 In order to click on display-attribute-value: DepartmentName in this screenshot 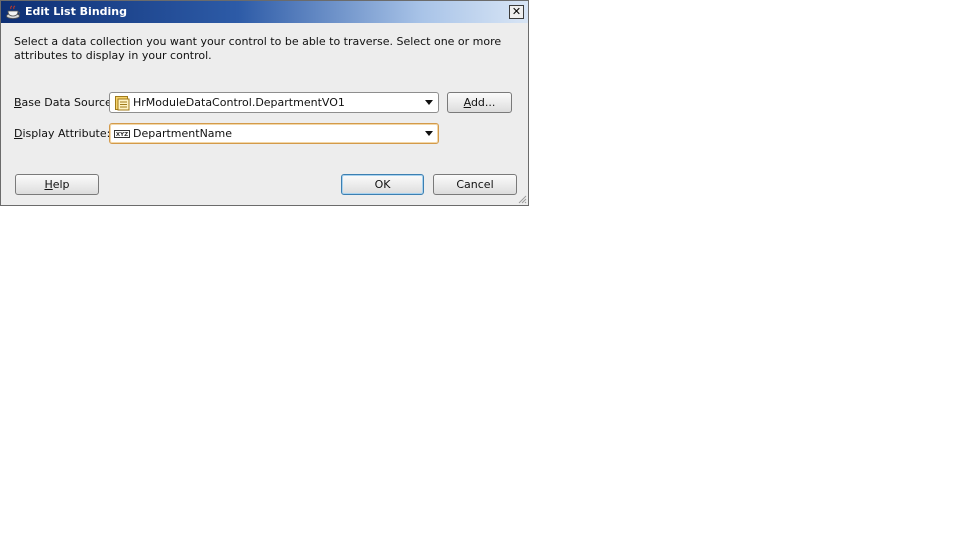, I will do `click(183, 133)`.